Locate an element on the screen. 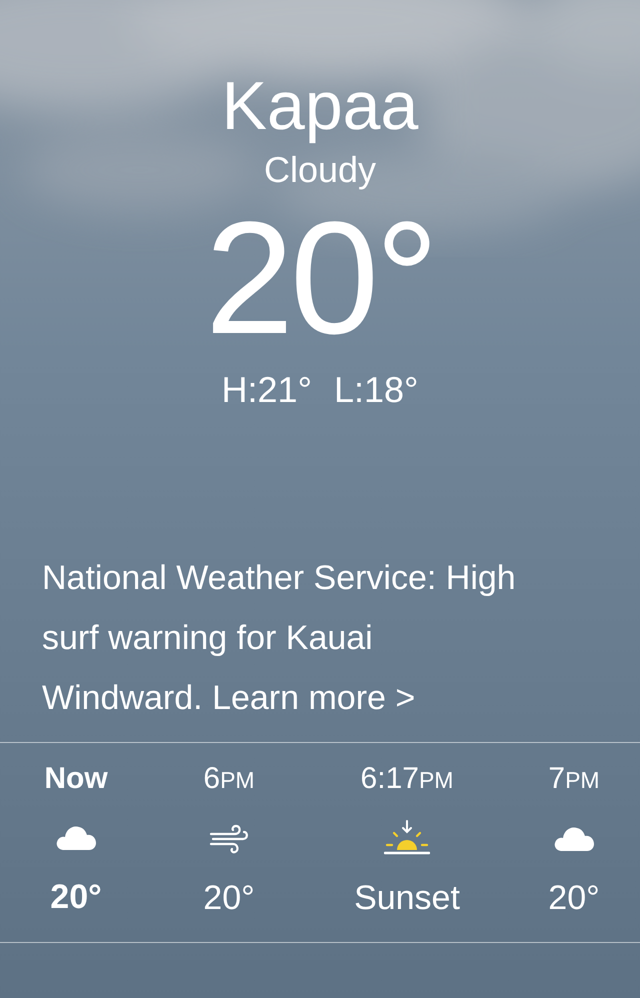 Image resolution: width=640 pixels, height=998 pixels. current-temperature: 20° is located at coordinates (320, 278).